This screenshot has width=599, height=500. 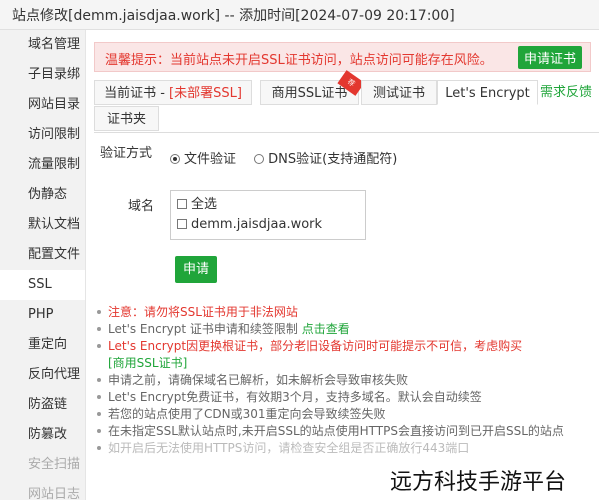 I want to click on sidebar-item-default-doc: 默认文档, so click(x=42, y=225).